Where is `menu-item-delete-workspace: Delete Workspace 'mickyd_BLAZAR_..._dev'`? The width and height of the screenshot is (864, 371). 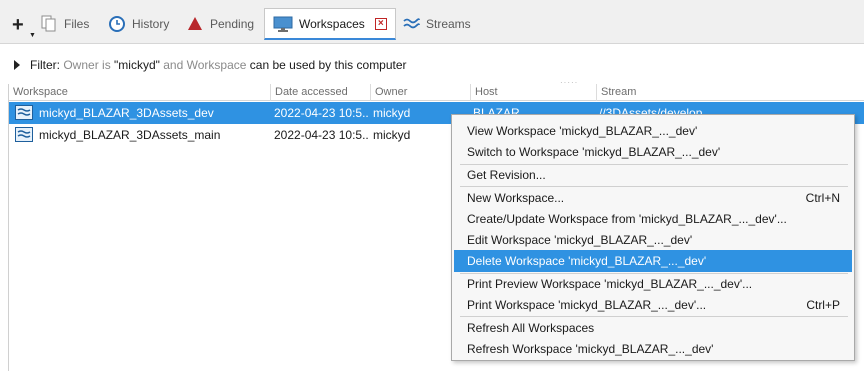 menu-item-delete-workspace: Delete Workspace 'mickyd_BLAZAR_..._dev' is located at coordinates (653, 261).